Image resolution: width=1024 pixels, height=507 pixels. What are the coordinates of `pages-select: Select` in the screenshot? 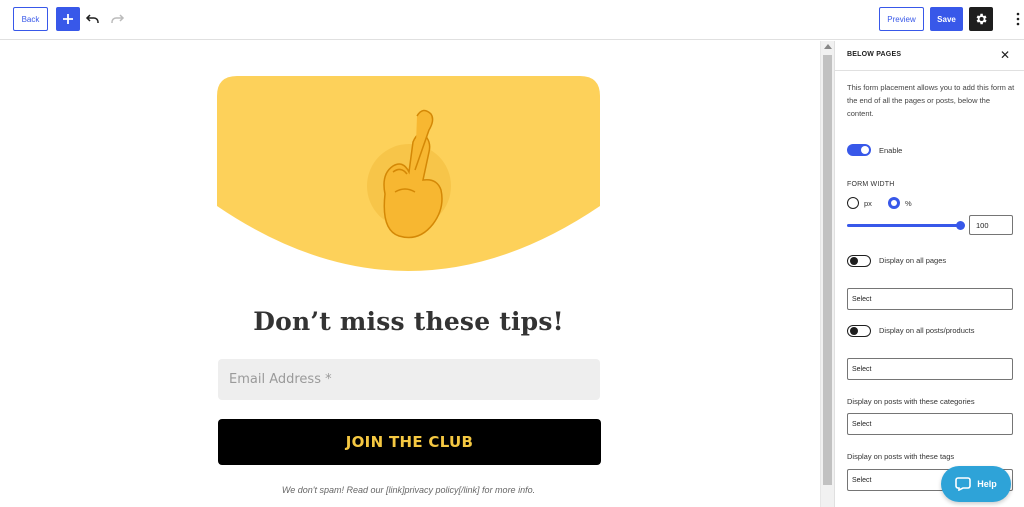 It's located at (930, 299).